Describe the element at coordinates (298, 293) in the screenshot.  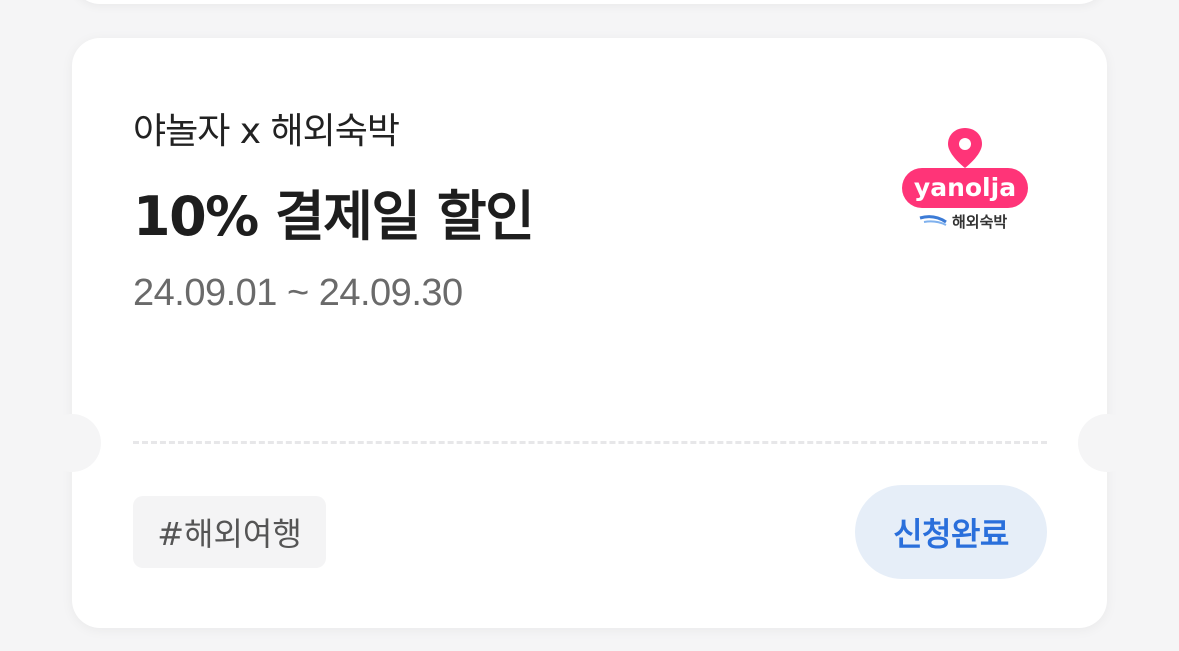
I see `coupon-period: 24.09.01 ~ 24.09.30` at that location.